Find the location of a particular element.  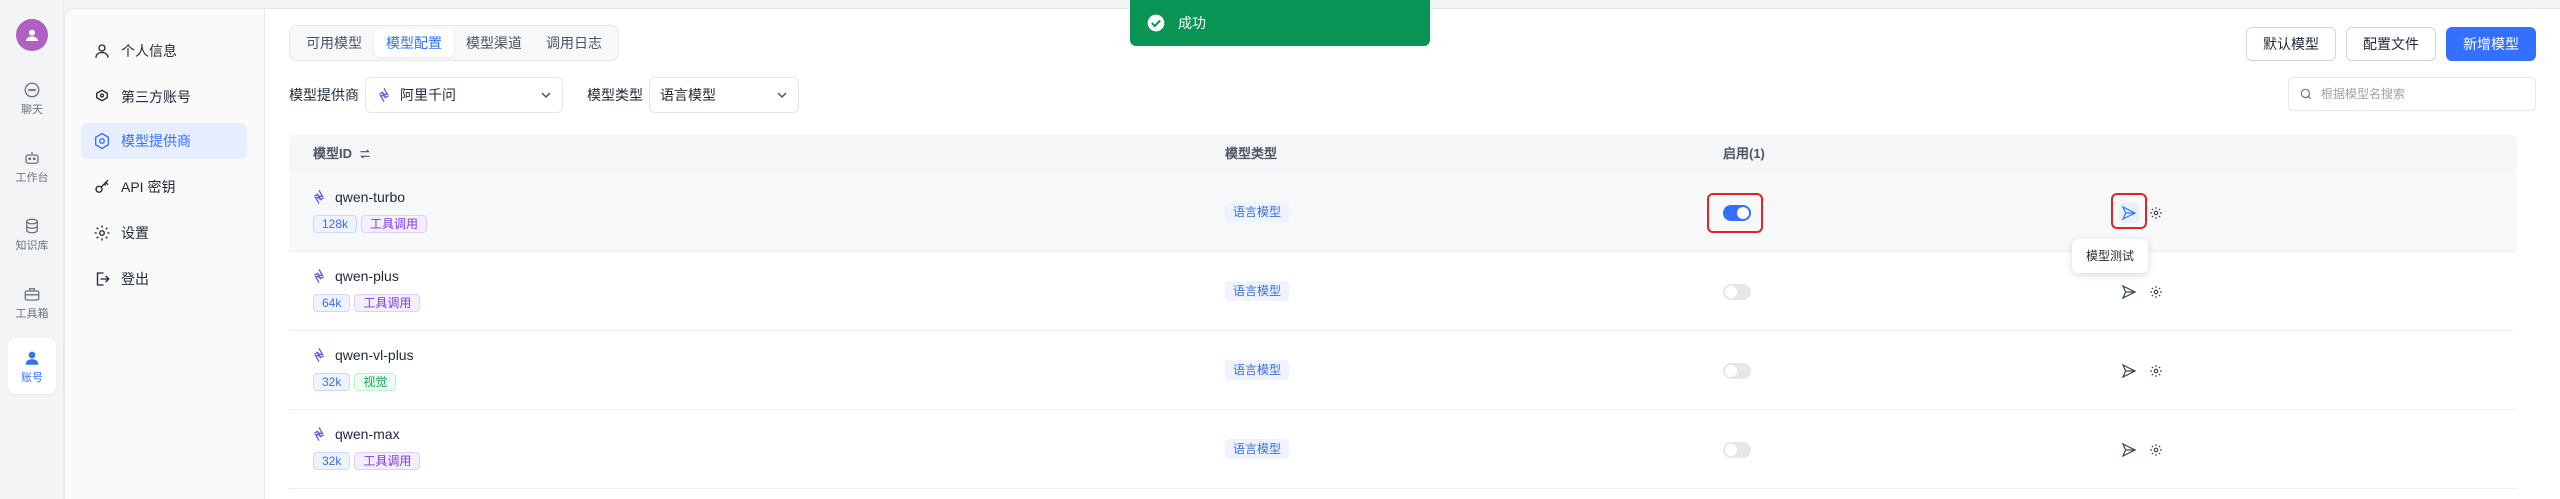

avatar is located at coordinates (32, 35).